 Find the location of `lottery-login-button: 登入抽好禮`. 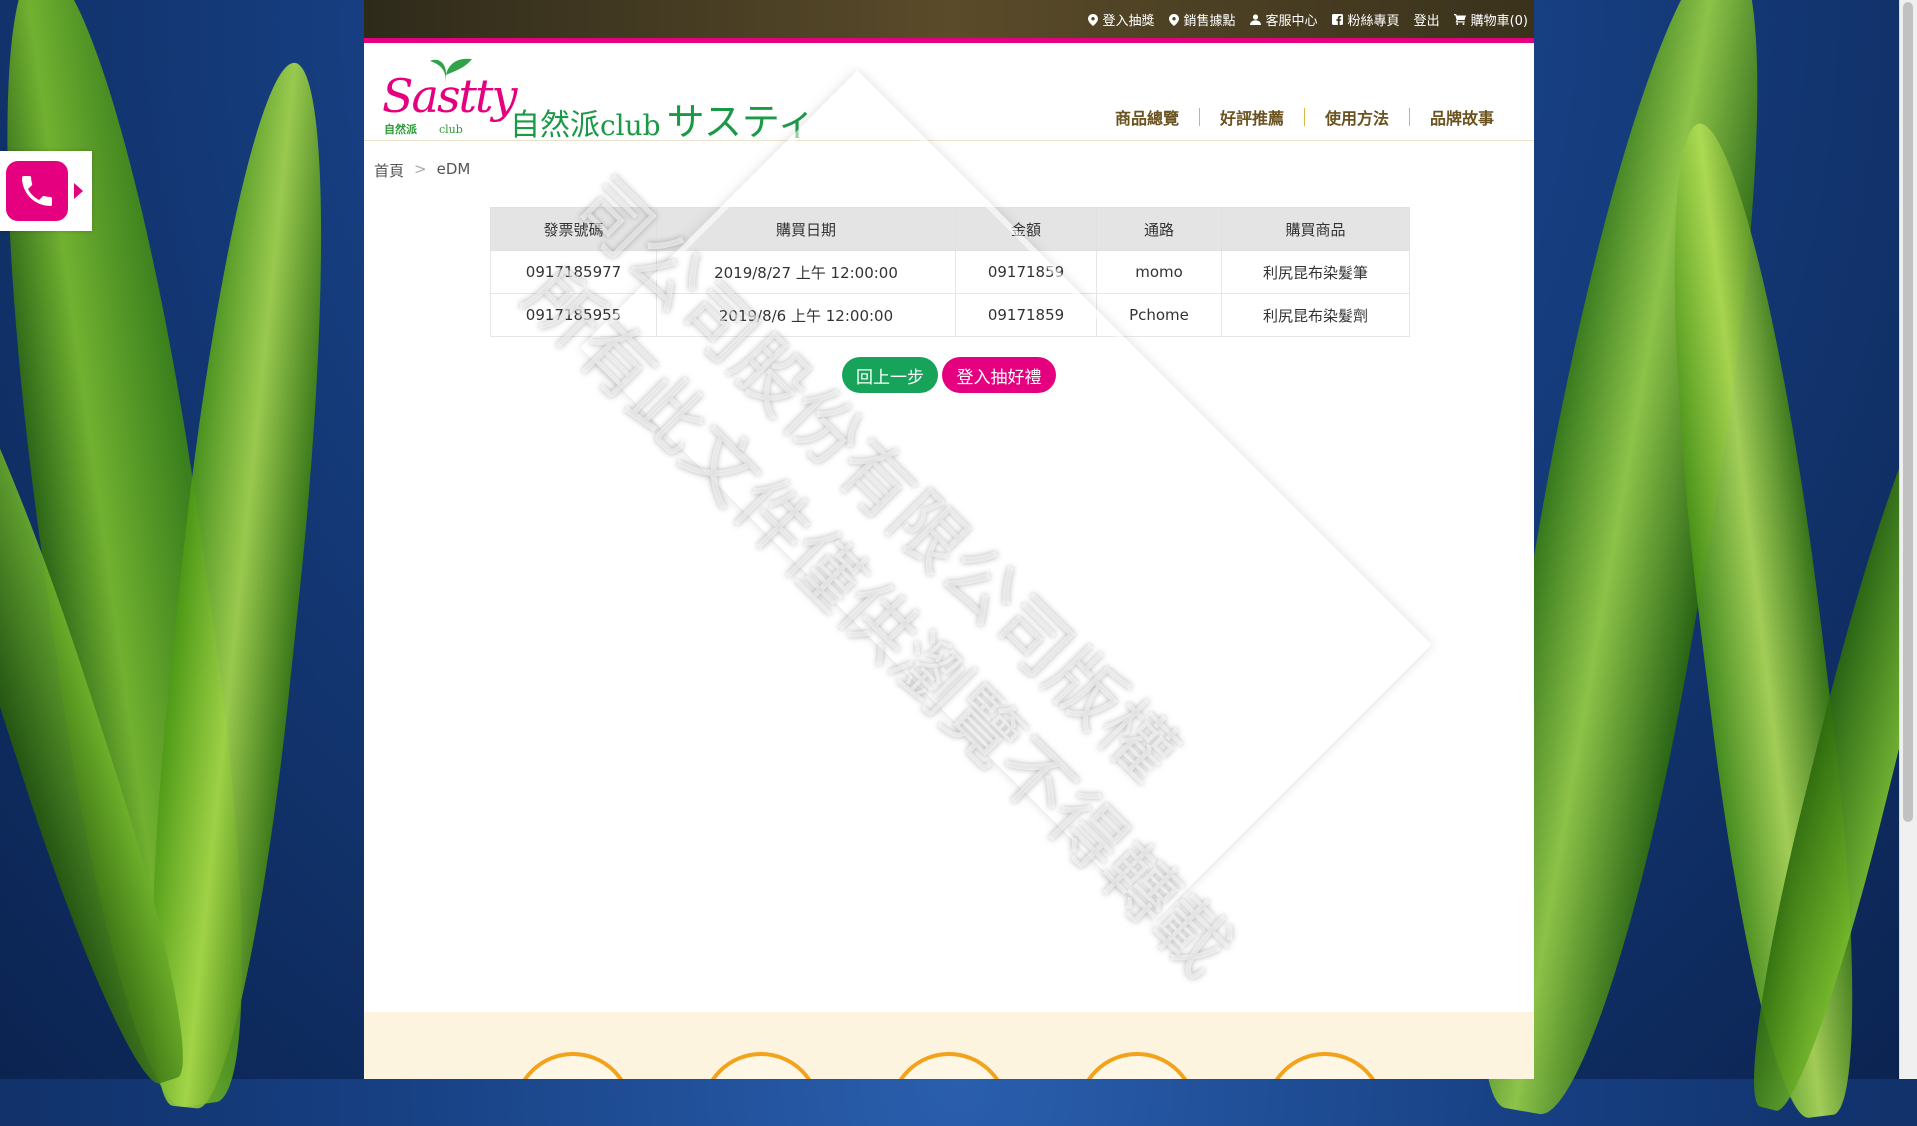

lottery-login-button: 登入抽好禮 is located at coordinates (999, 375).